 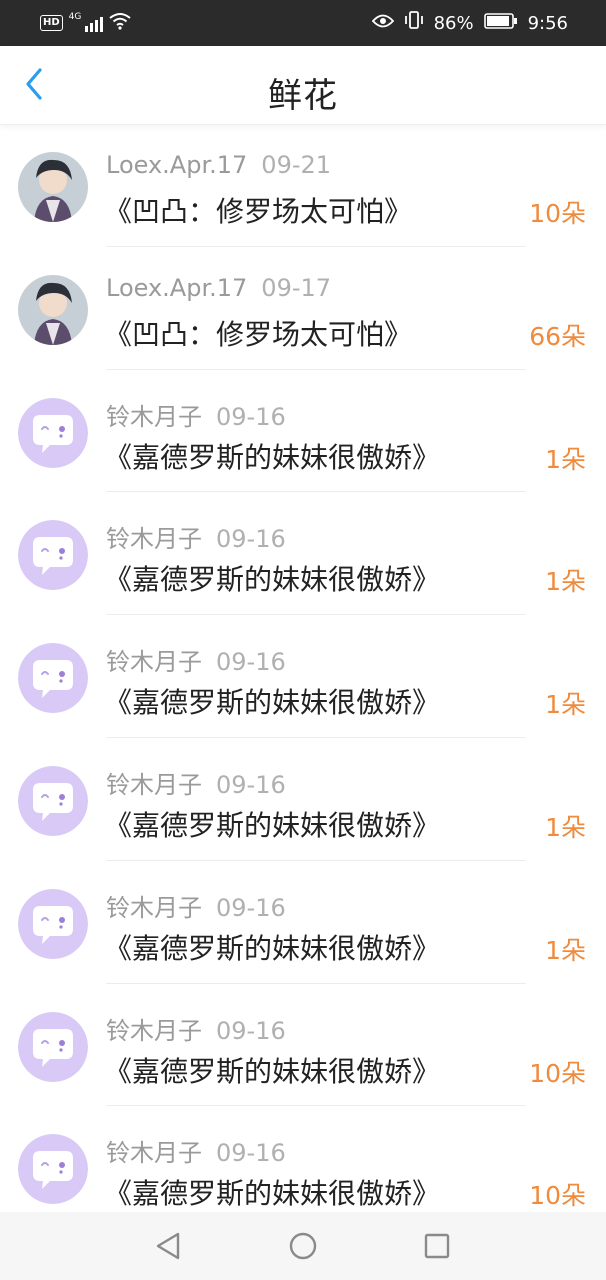 I want to click on nav-recents-button, so click(x=437, y=1246).